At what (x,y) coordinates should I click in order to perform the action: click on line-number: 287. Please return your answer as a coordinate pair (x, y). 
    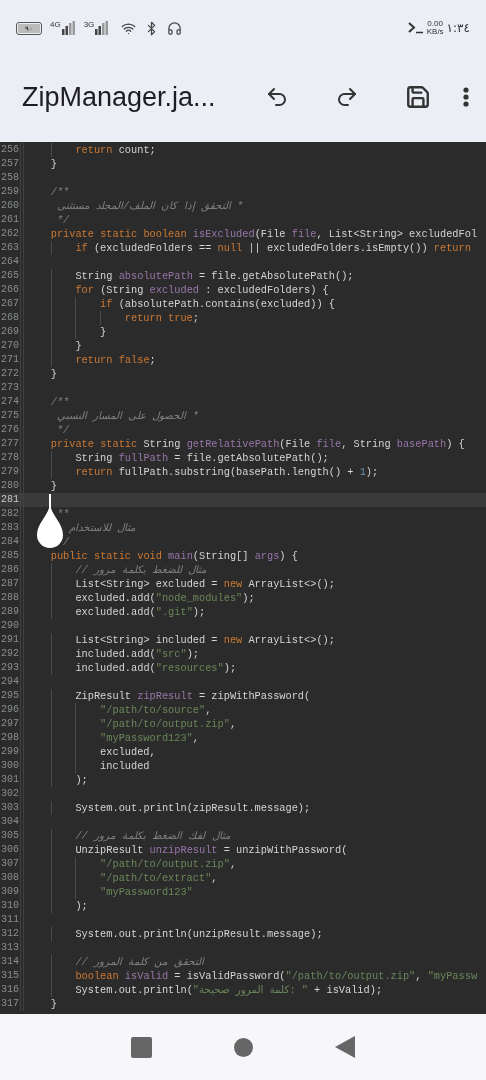
    Looking at the image, I should click on (10, 584).